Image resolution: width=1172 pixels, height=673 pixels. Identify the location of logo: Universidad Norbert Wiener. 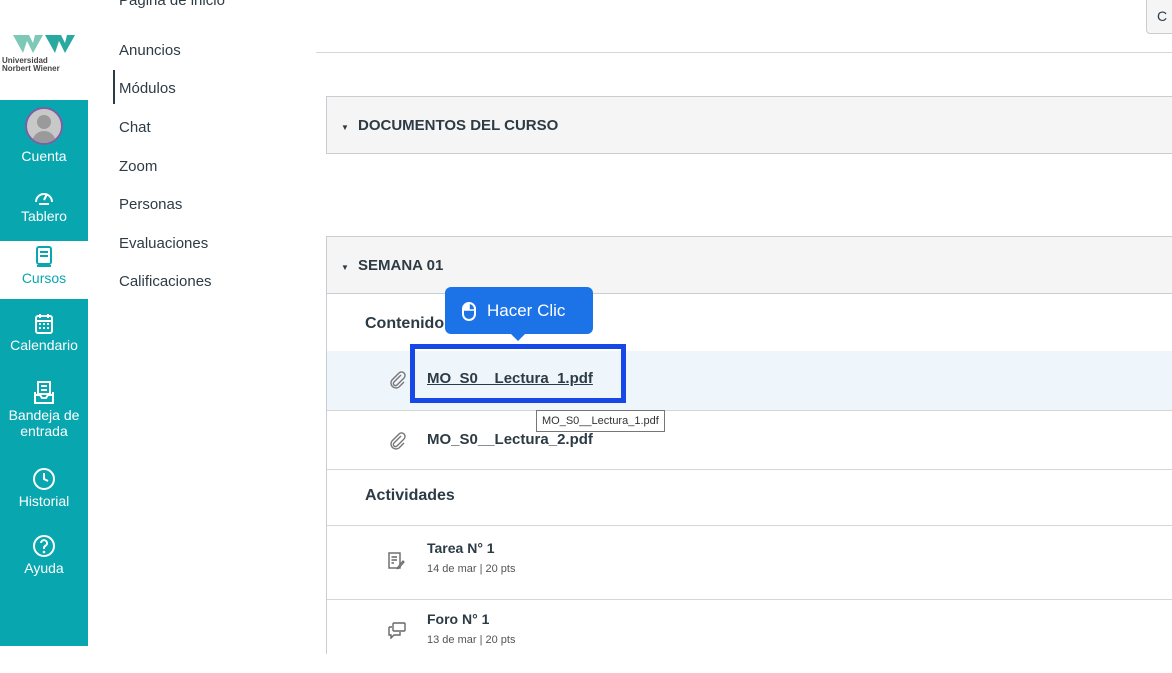
(44, 50).